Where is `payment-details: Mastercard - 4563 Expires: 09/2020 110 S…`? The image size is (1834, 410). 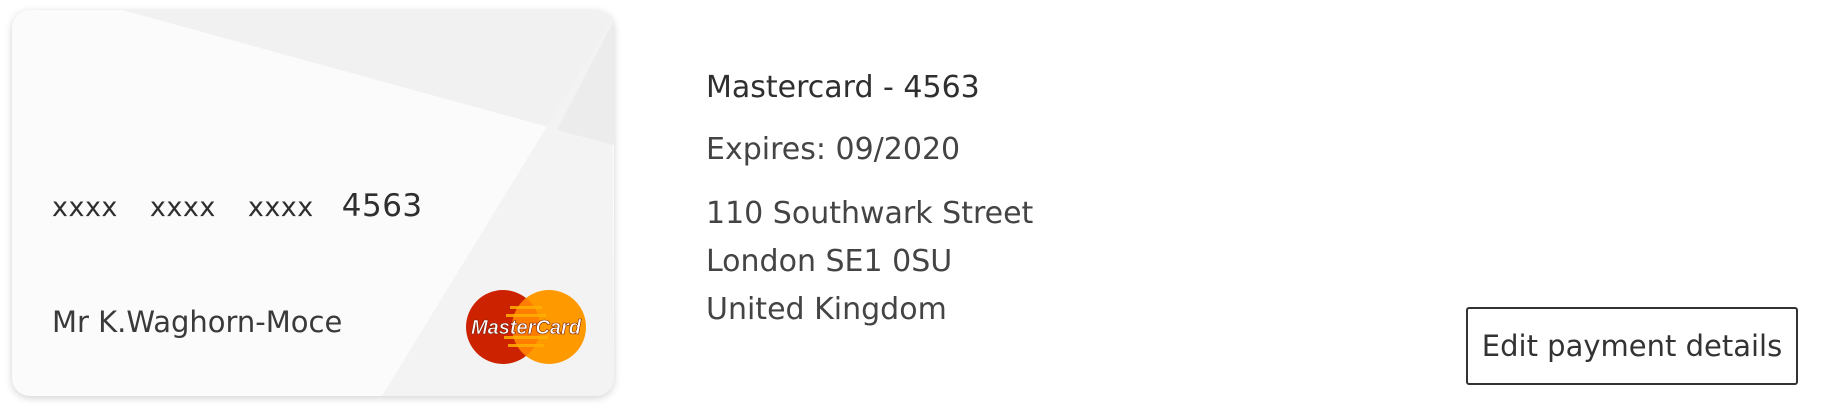 payment-details: Mastercard - 4563 Expires: 09/2020 110 S… is located at coordinates (869, 200).